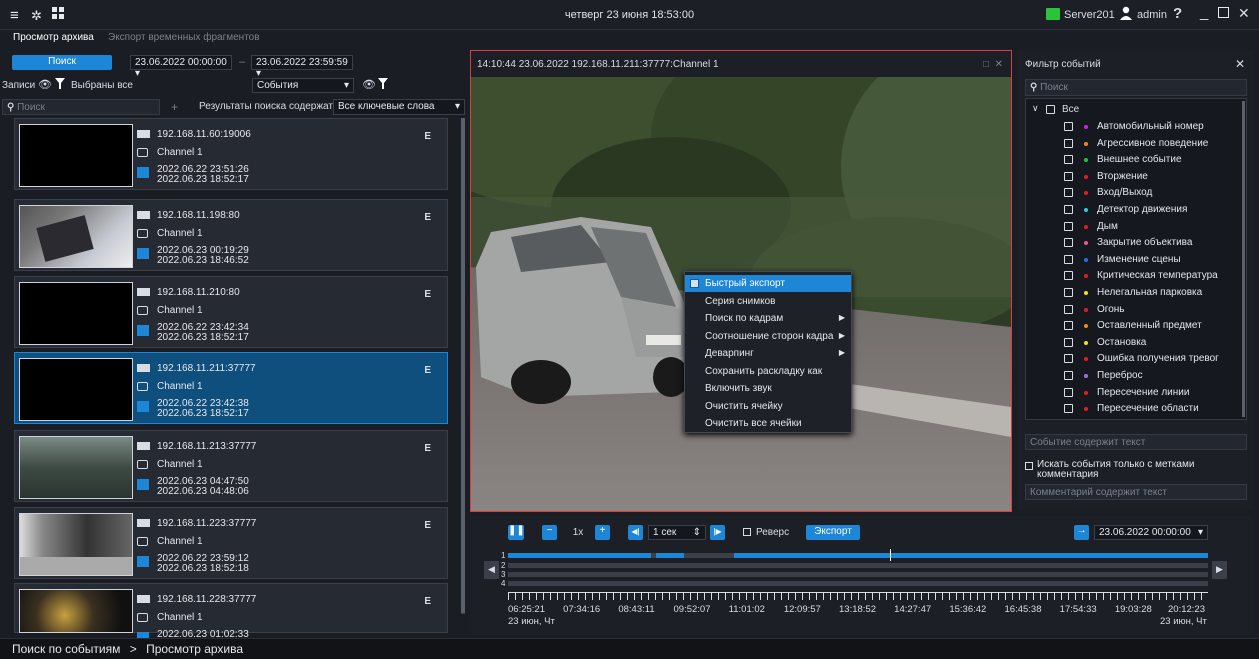 The image size is (1259, 659). What do you see at coordinates (184, 37) in the screenshot?
I see `tab-export: Экспорт временных фрагментов` at bounding box center [184, 37].